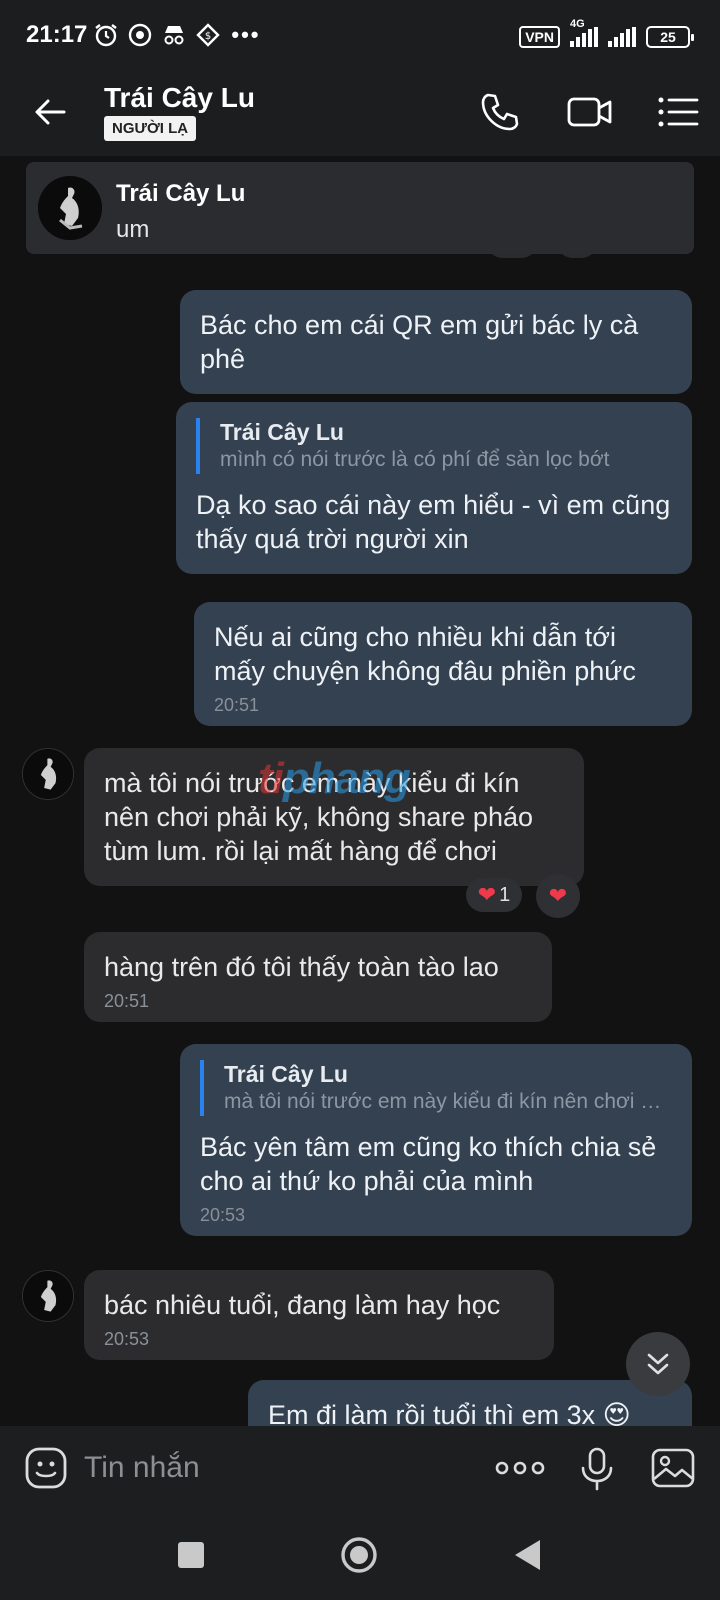 The width and height of the screenshot is (720, 1600). I want to click on back-triangle-icon, so click(527, 1555).